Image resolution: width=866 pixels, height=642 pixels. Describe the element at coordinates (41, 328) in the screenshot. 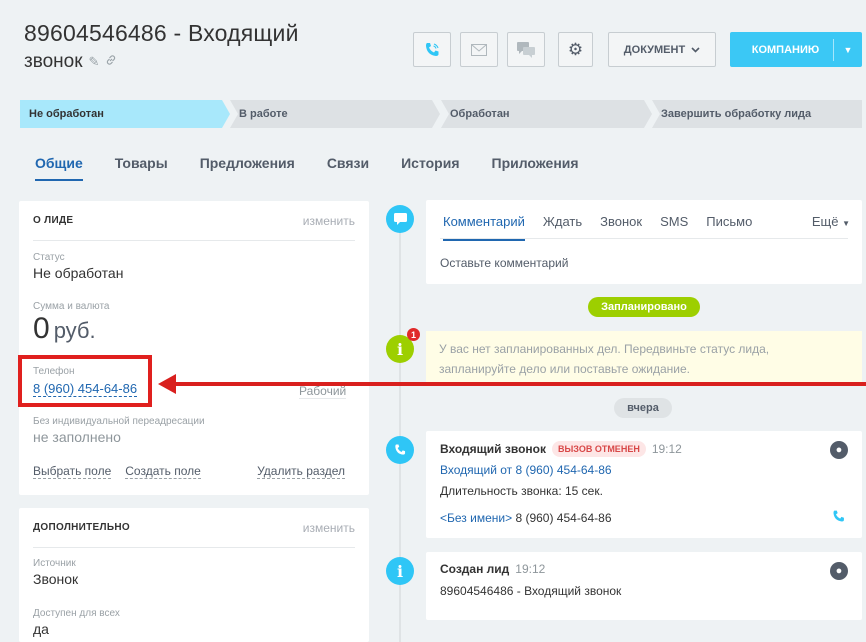

I see `sum-amount: 0` at that location.